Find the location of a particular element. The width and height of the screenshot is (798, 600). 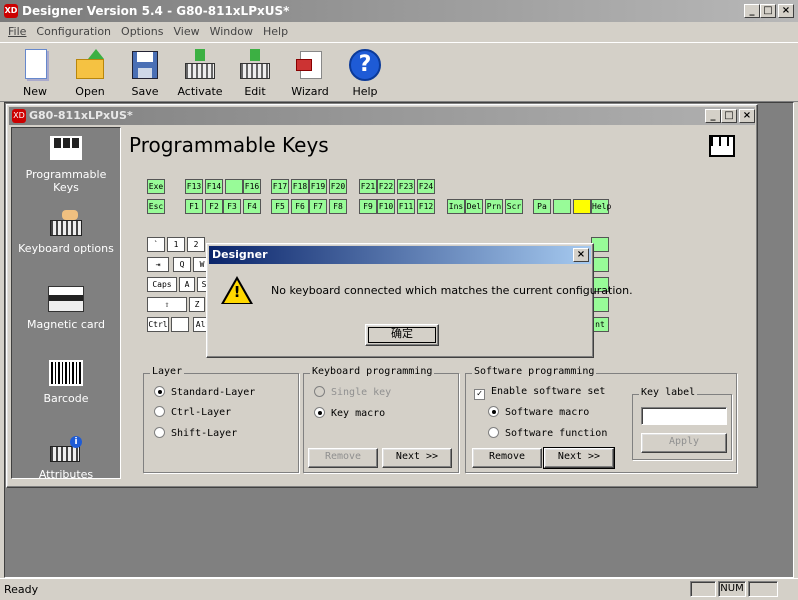

programmable-key: F2 is located at coordinates (214, 206).